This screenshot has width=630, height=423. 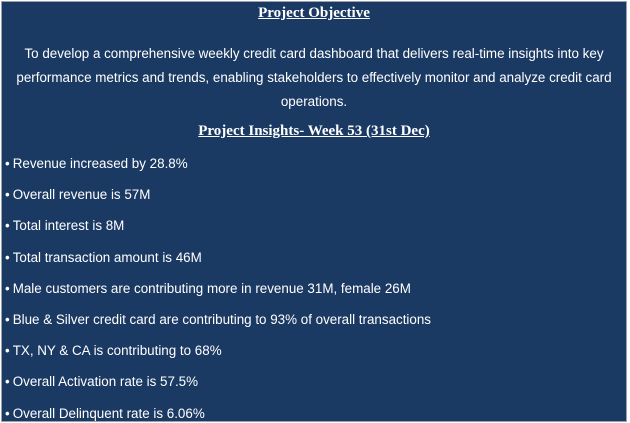 What do you see at coordinates (218, 200) in the screenshot?
I see `list-item: • Overall revenue is 57M` at bounding box center [218, 200].